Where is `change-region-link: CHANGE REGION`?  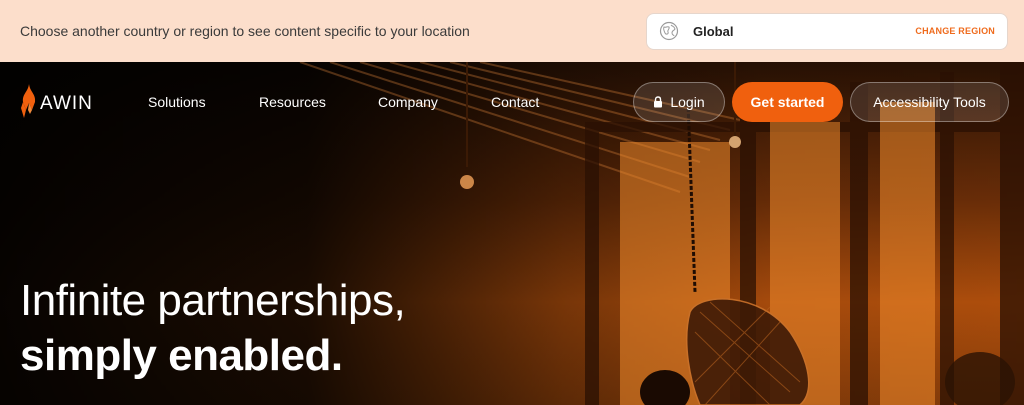 change-region-link: CHANGE REGION is located at coordinates (955, 31).